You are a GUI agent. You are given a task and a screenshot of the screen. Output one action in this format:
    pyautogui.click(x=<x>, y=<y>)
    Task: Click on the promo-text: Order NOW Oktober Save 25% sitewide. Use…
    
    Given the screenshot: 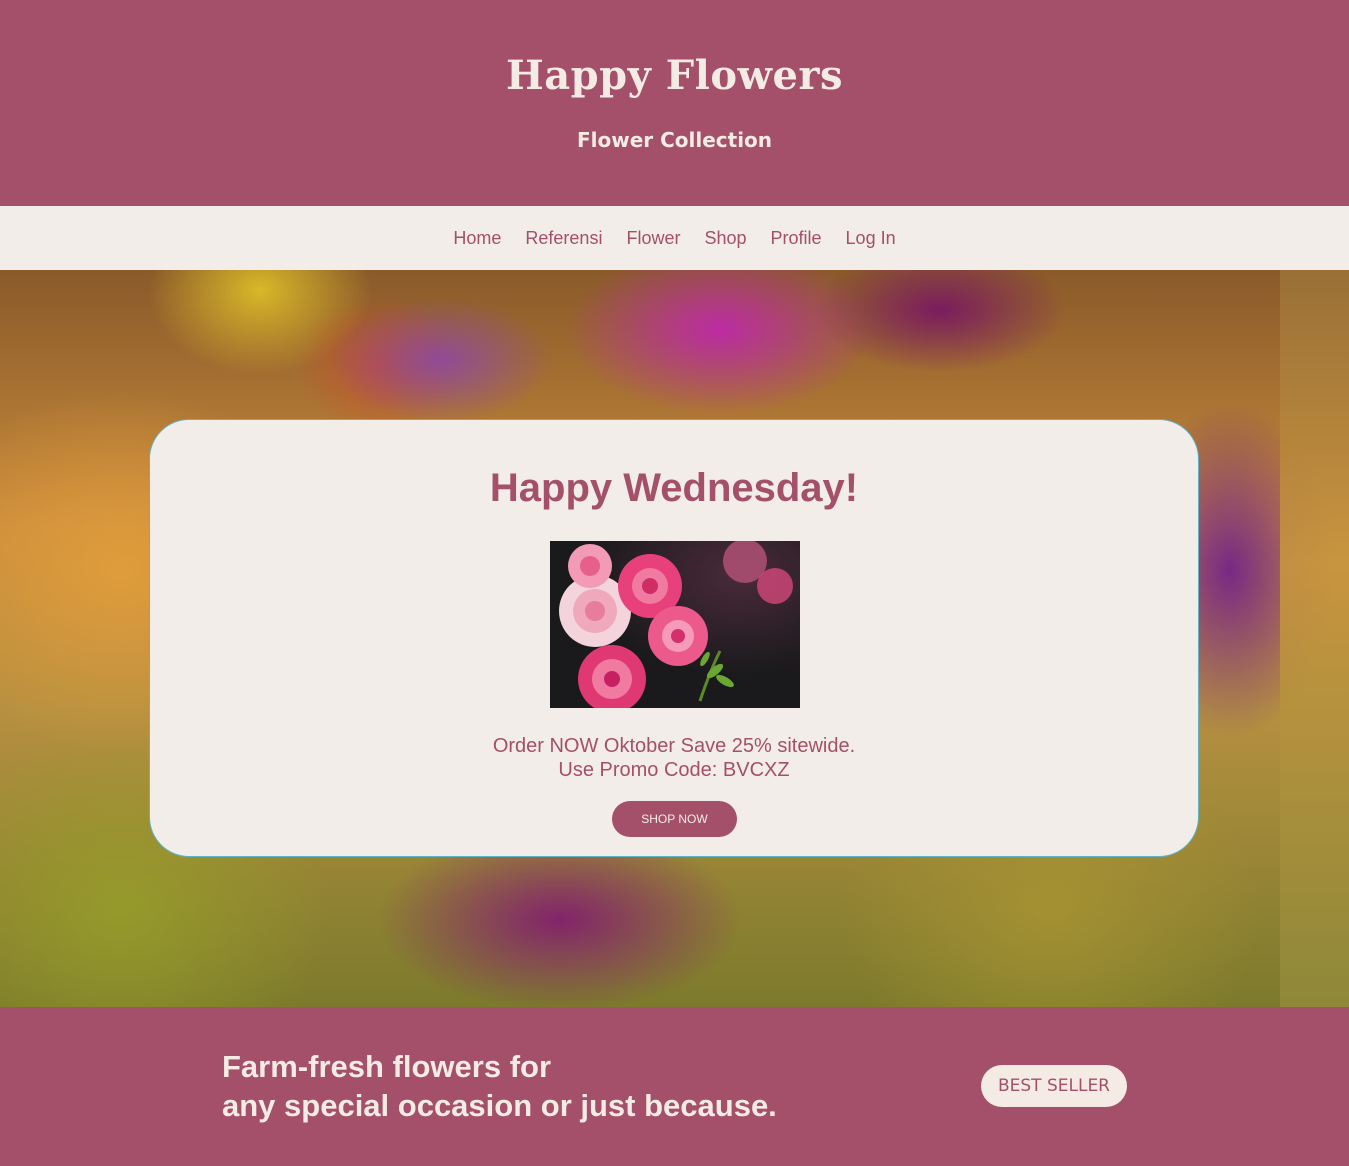 What is the action you would take?
    pyautogui.click(x=674, y=758)
    